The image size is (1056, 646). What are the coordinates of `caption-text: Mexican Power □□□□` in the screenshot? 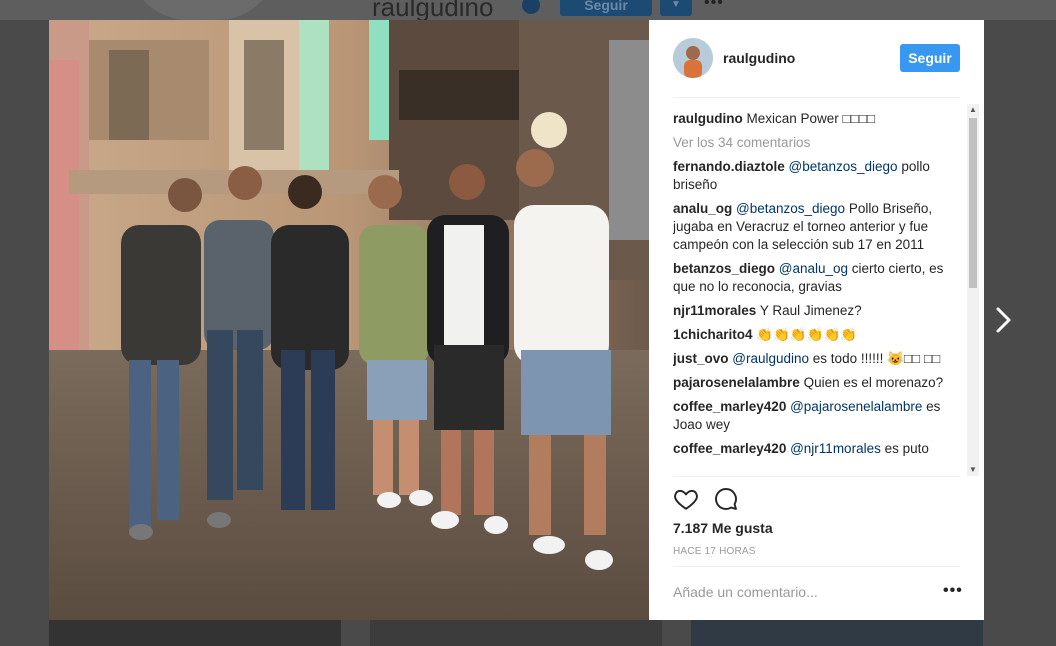 It's located at (811, 118).